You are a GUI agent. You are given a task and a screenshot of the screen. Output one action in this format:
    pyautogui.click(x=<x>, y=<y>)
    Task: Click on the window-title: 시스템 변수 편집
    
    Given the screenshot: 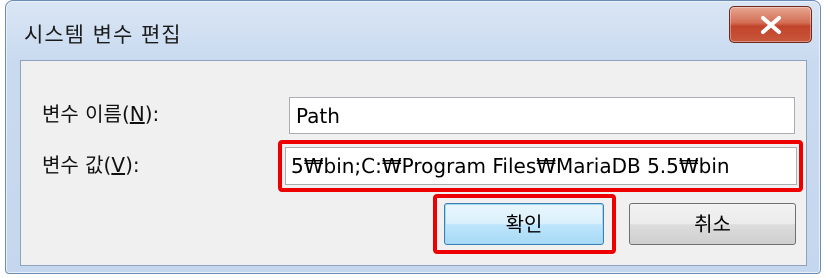 What is the action you would take?
    pyautogui.click(x=103, y=35)
    